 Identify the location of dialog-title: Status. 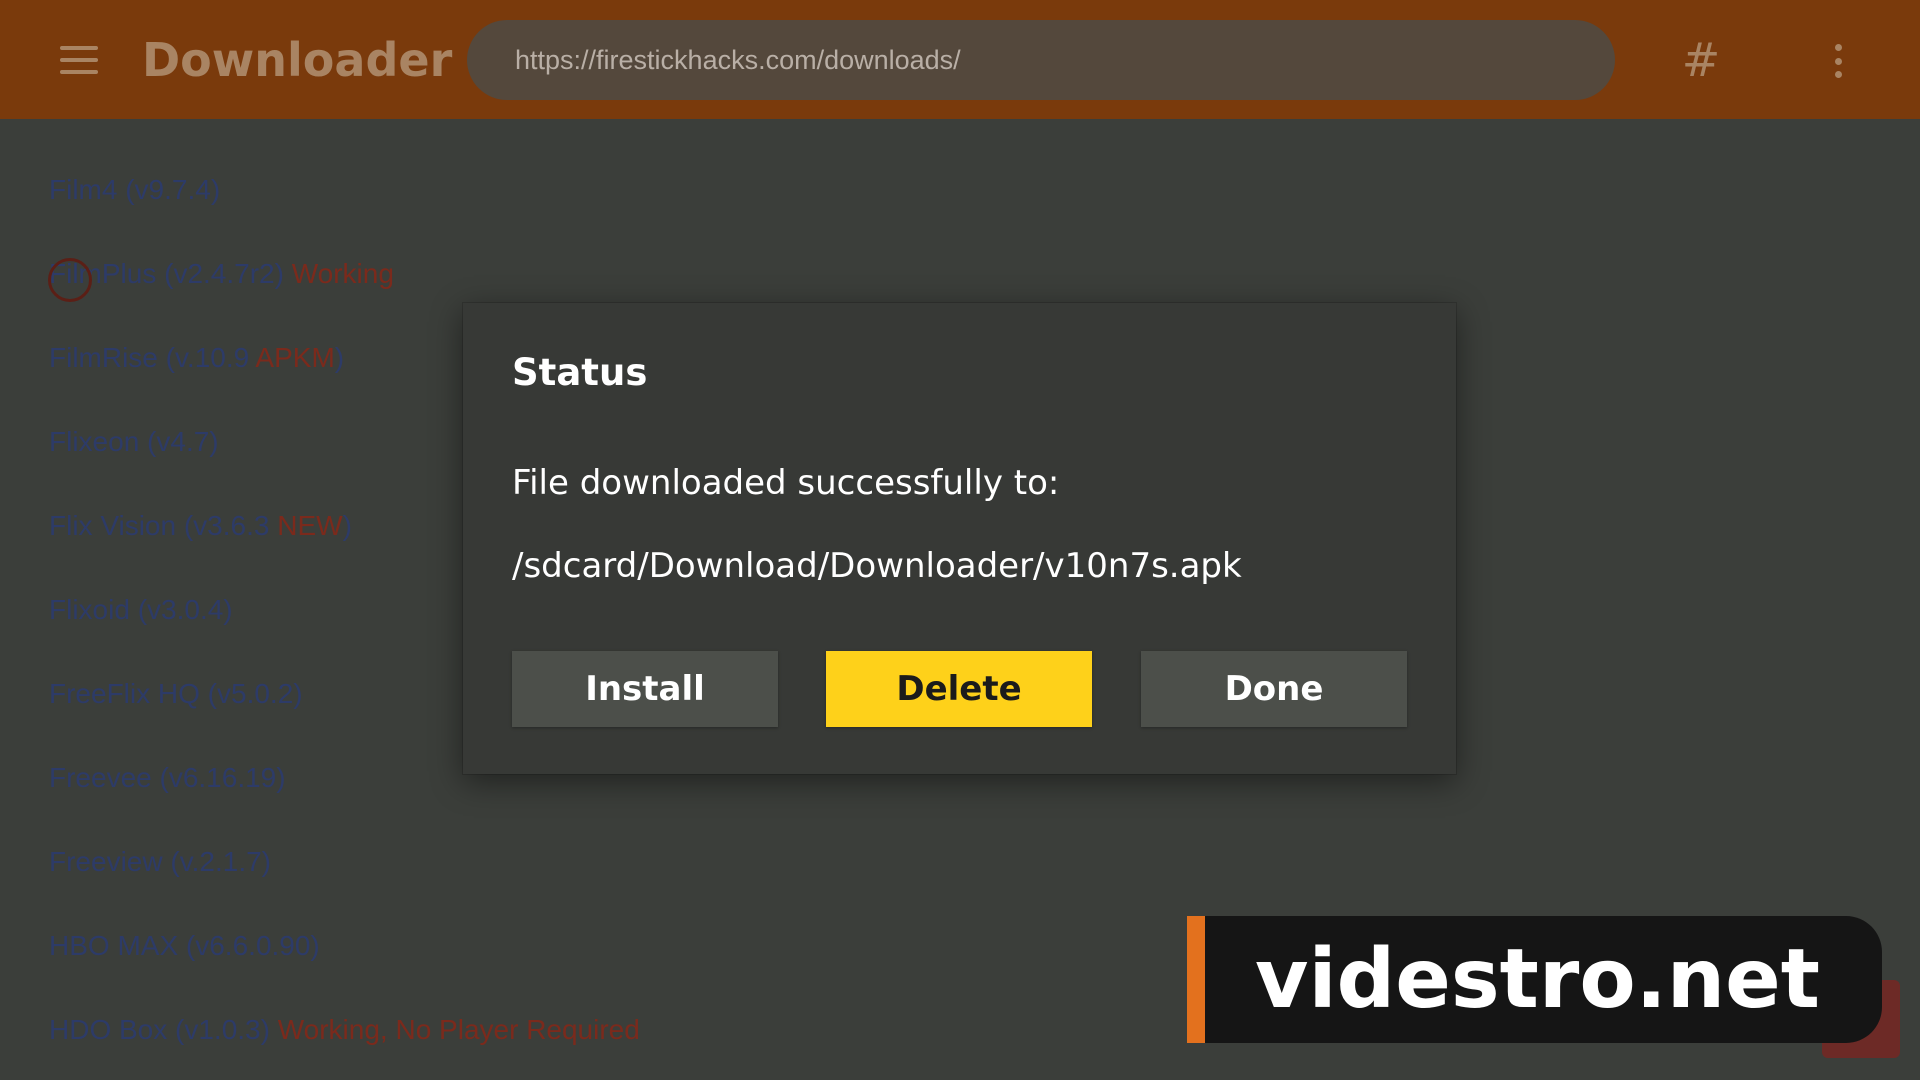
(580, 372).